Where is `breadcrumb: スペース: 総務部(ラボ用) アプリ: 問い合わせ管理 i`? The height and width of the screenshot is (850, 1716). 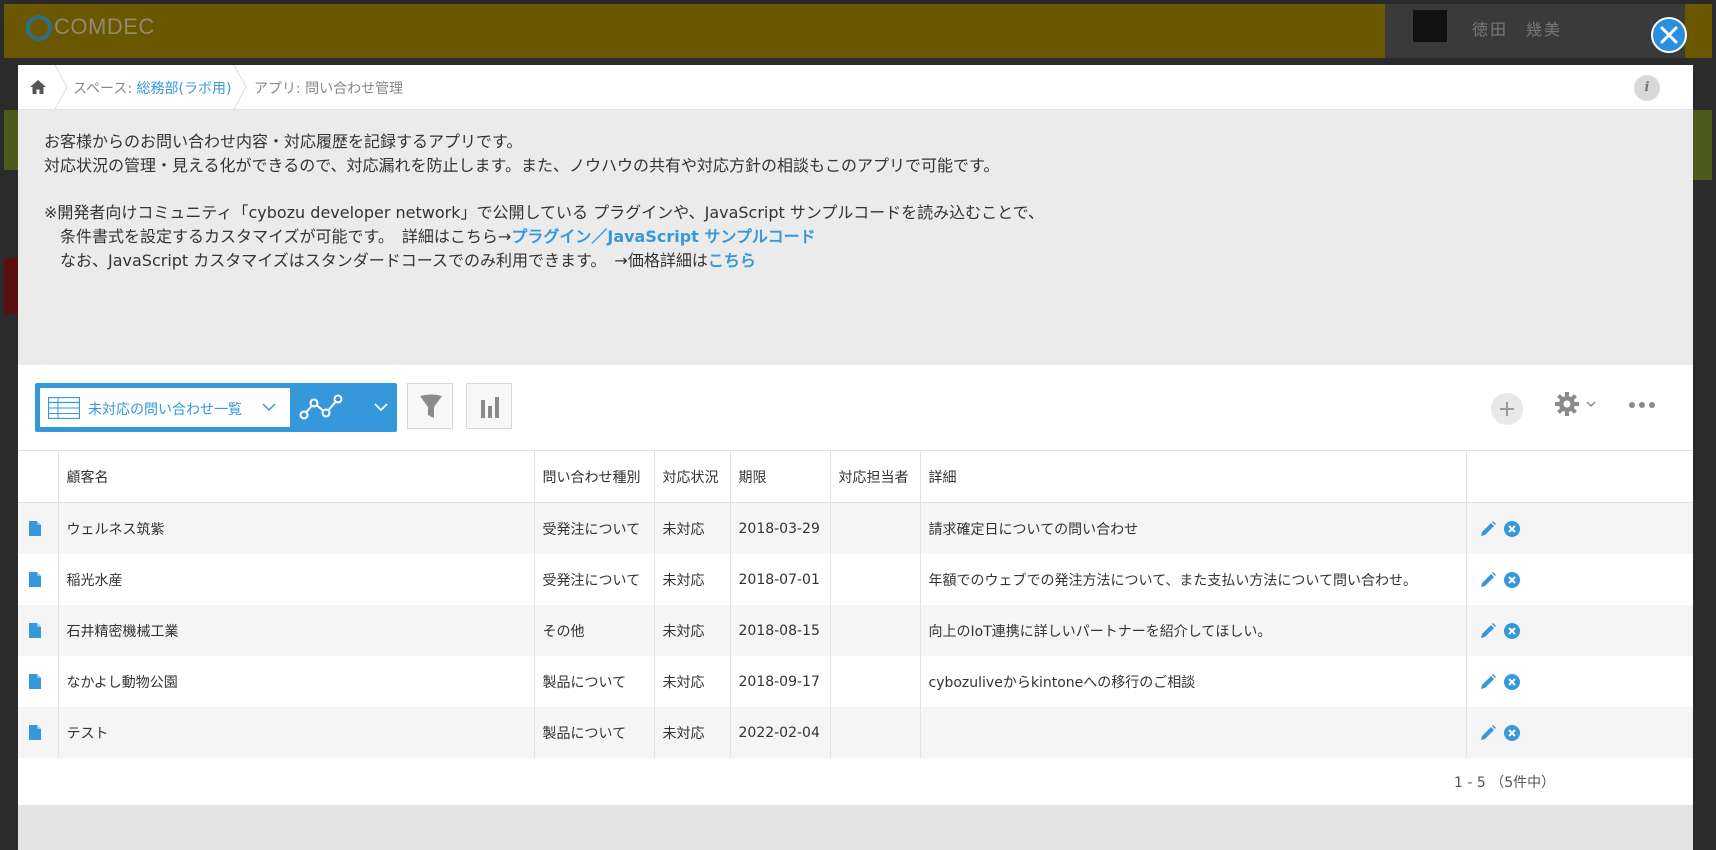 breadcrumb: スペース: 総務部(ラボ用) アプリ: 問い合わせ管理 i is located at coordinates (855, 87).